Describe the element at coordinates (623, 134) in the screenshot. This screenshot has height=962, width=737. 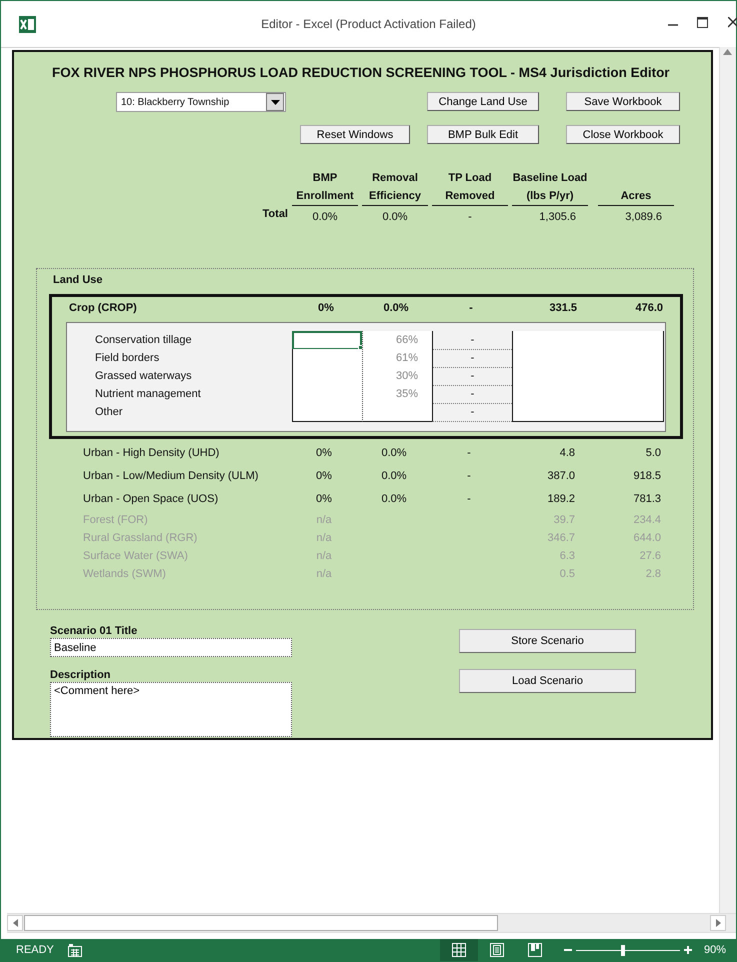
I see `close-workbook-button: Close Workbook` at that location.